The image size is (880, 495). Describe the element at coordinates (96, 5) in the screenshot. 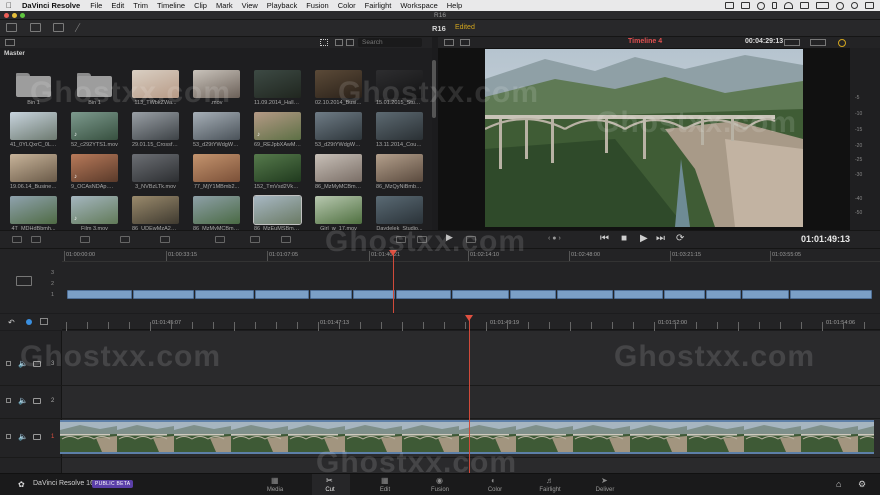

I see `menu-file: File` at that location.